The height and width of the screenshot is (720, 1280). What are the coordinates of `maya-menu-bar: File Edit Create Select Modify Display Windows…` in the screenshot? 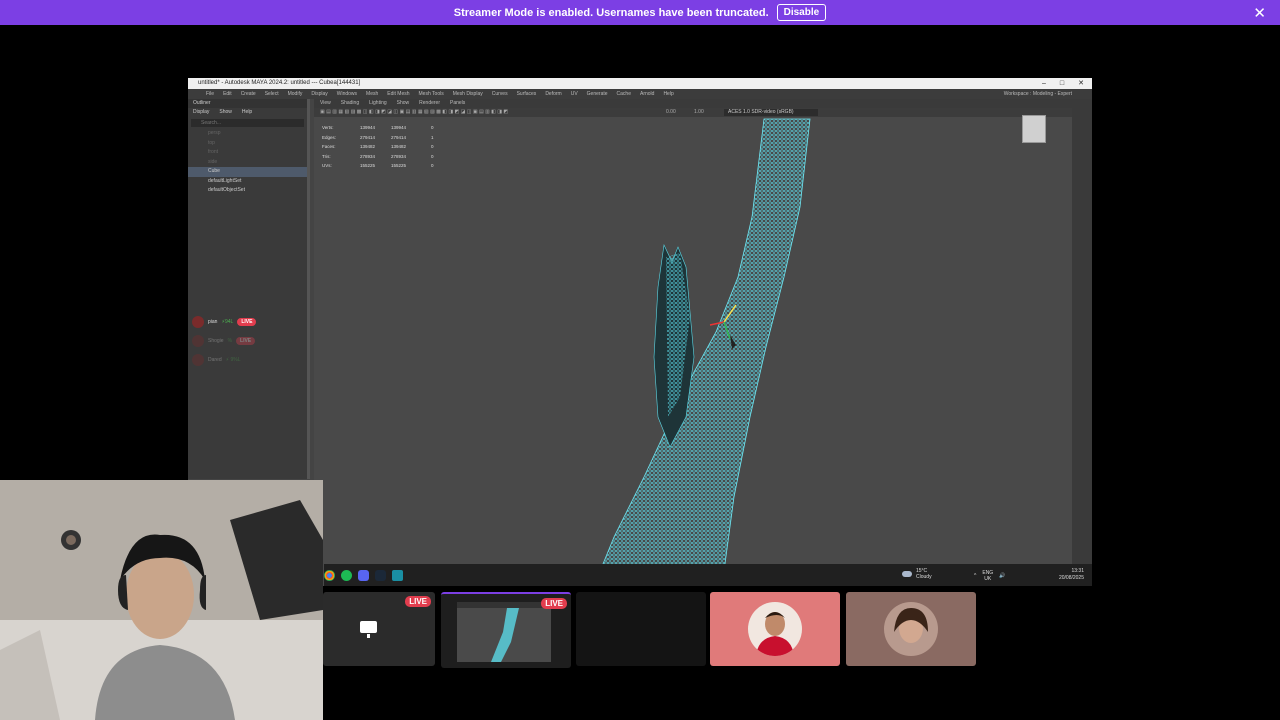 It's located at (640, 94).